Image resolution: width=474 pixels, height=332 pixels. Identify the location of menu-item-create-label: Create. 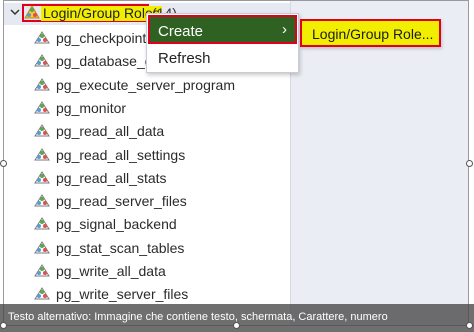
(181, 31).